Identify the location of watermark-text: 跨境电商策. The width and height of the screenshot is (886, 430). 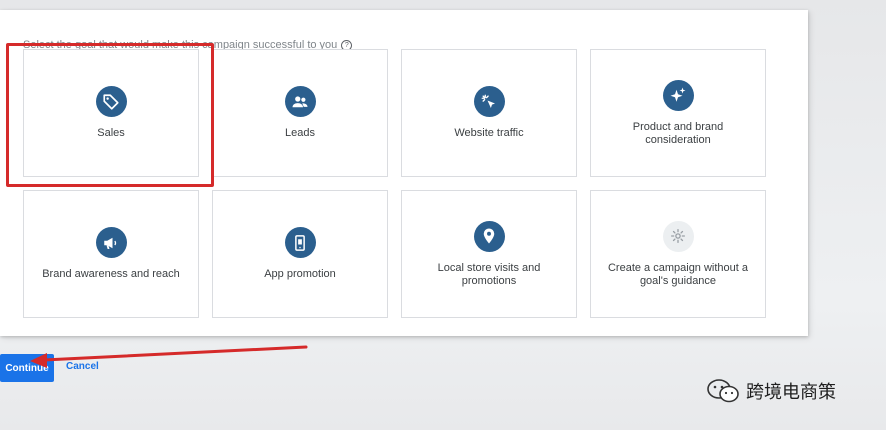
(791, 392).